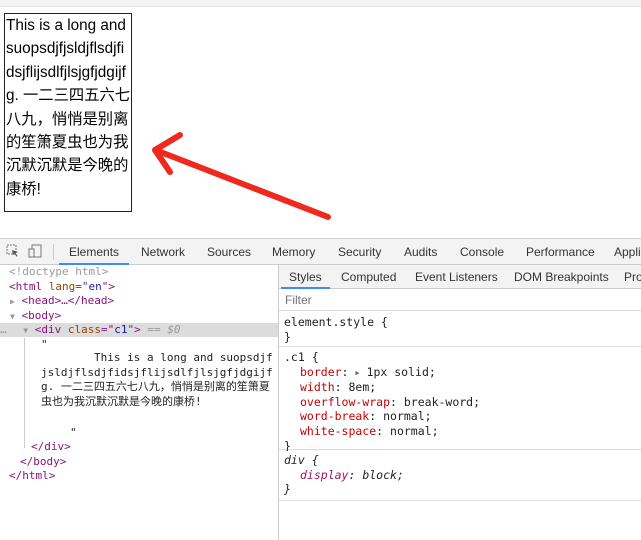  I want to click on property-name: overflow-wrap, so click(345, 401).